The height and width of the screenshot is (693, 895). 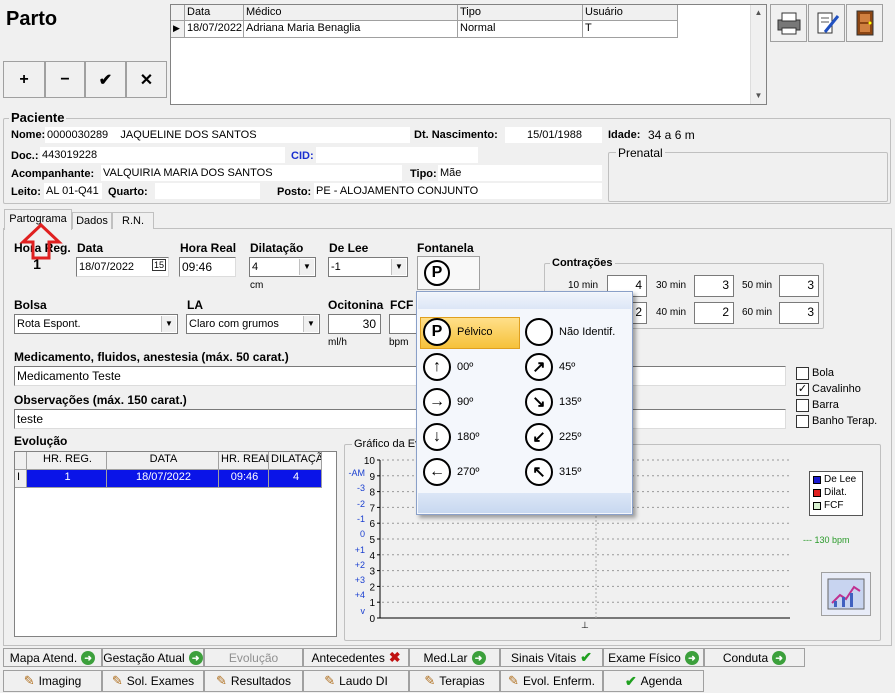 What do you see at coordinates (52, 657) in the screenshot?
I see `mapa-atend--button: Mapa Atend. ➜` at bounding box center [52, 657].